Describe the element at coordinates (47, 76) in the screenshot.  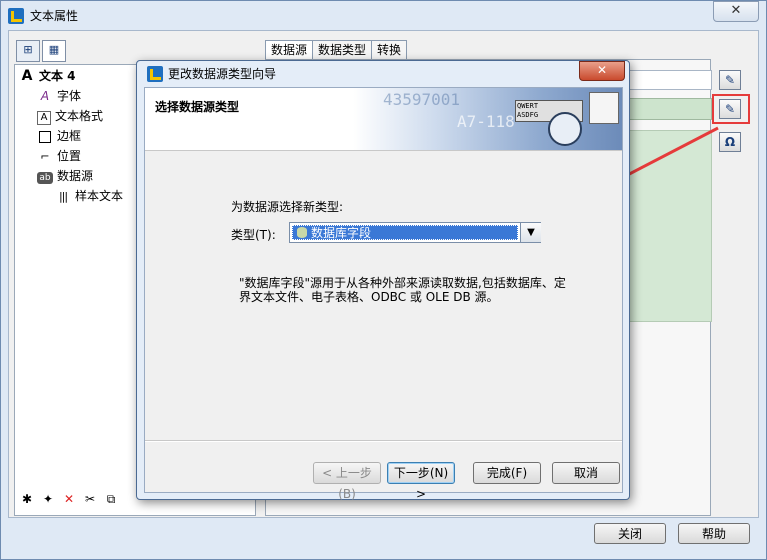
I see `tree-root-text4: A 文本 4` at that location.